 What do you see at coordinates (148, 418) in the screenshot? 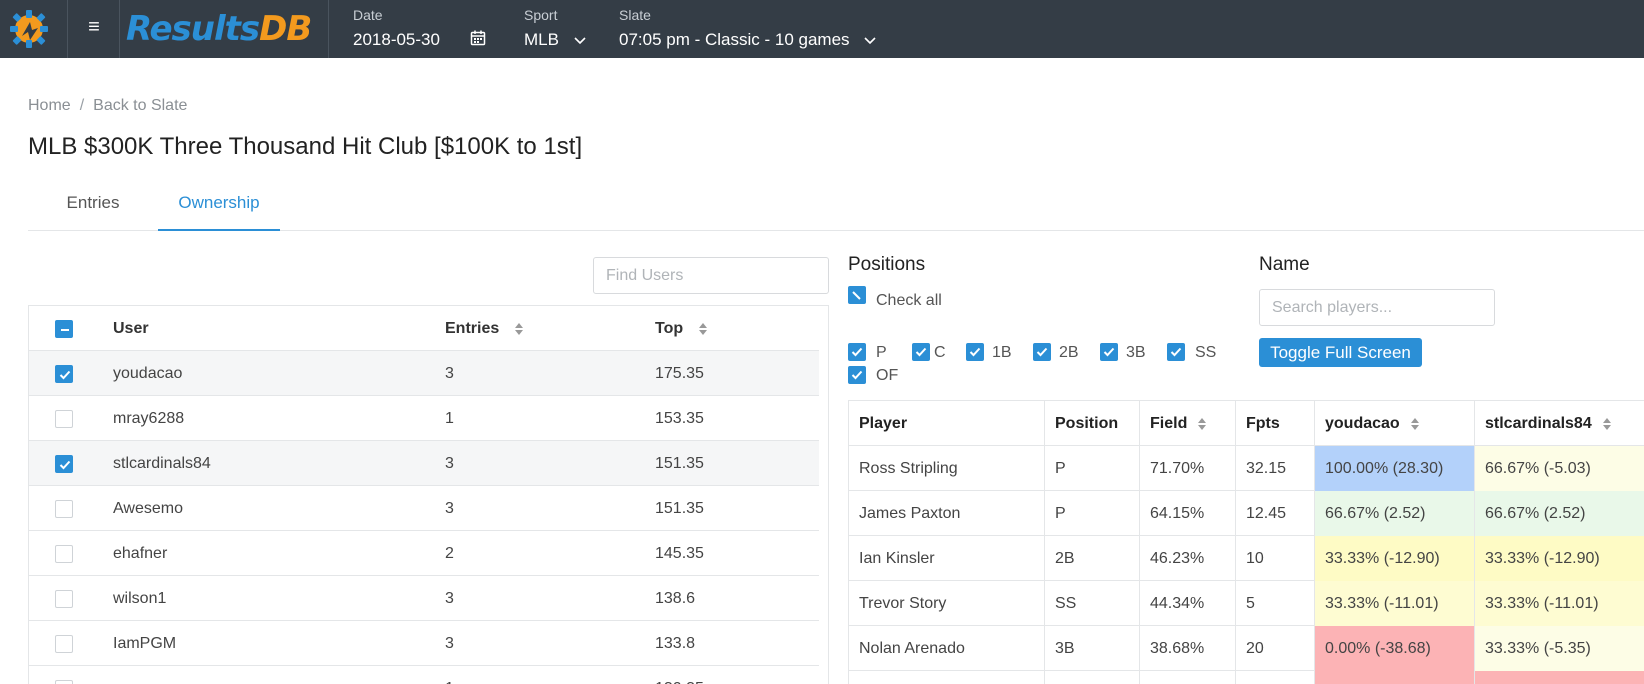
I see `user-name: mray6288` at bounding box center [148, 418].